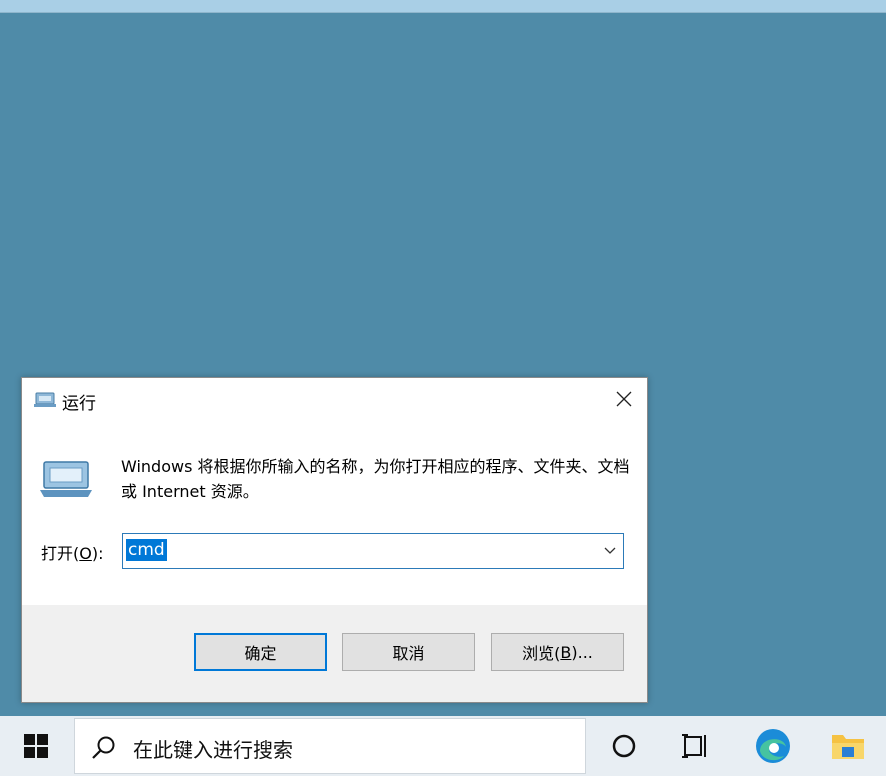 This screenshot has height=776, width=886. I want to click on cancel-button: 取消, so click(408, 652).